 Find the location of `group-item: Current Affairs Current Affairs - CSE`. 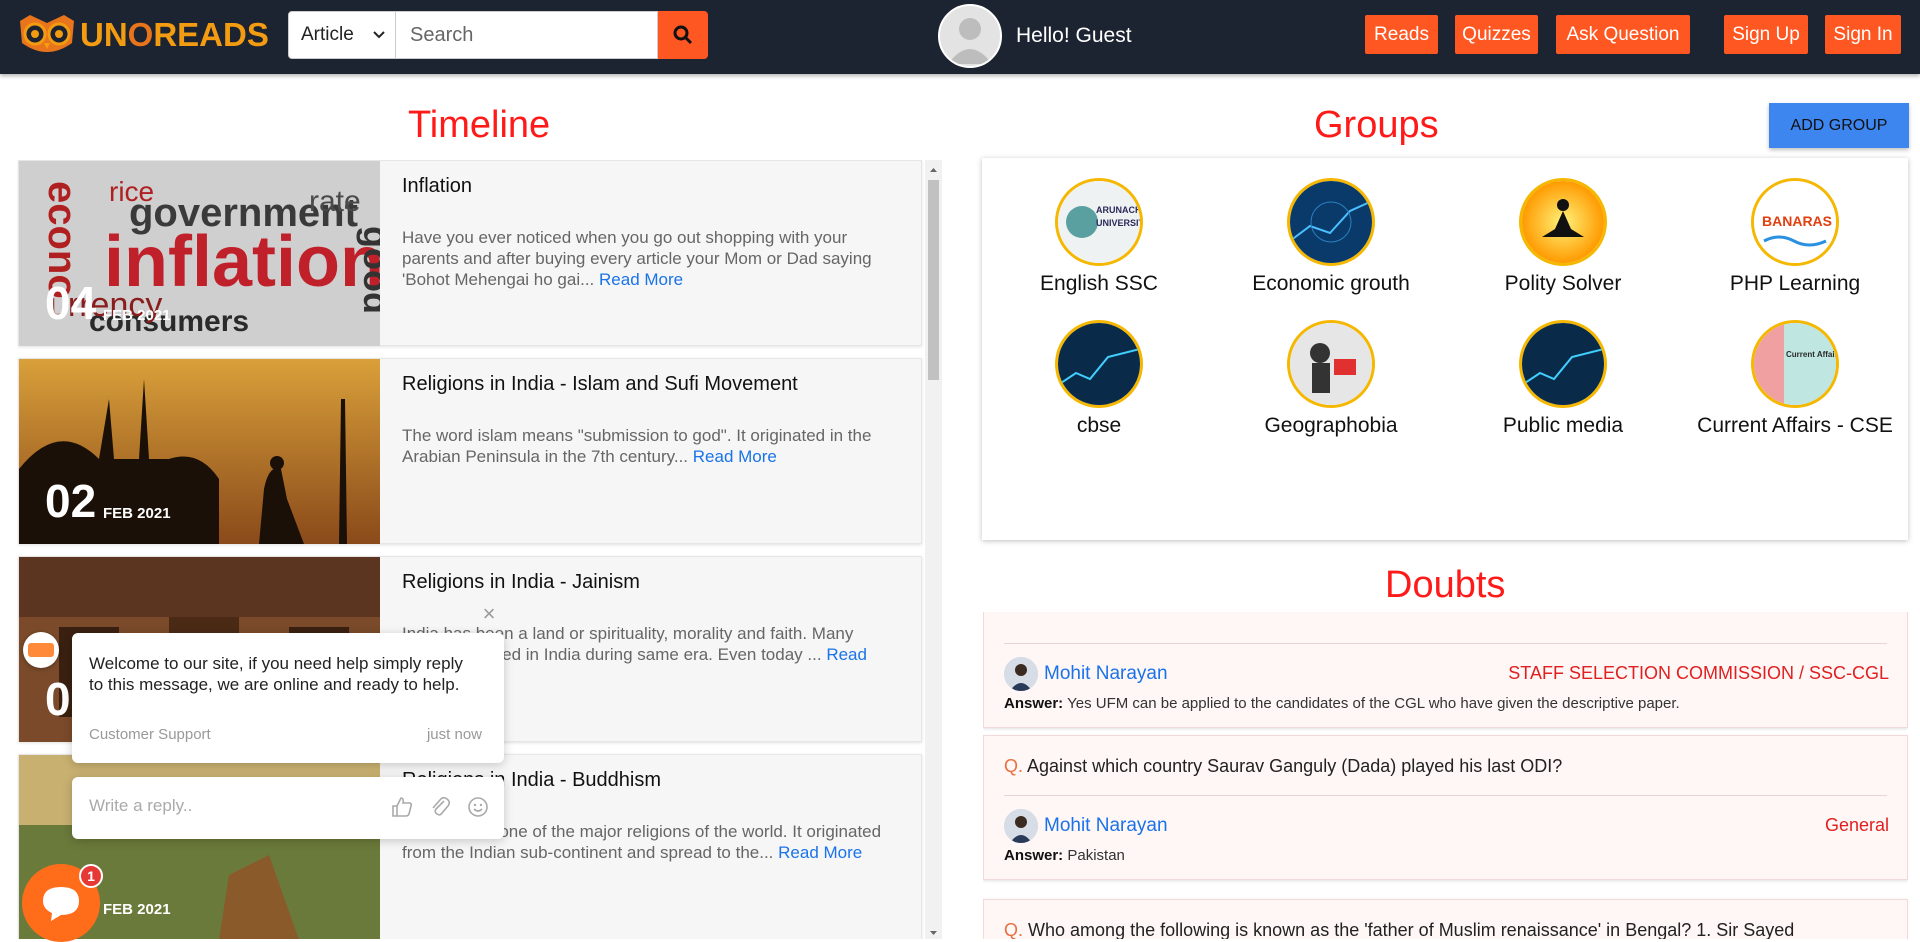

group-item: Current Affairs Current Affairs - CSE is located at coordinates (1795, 379).